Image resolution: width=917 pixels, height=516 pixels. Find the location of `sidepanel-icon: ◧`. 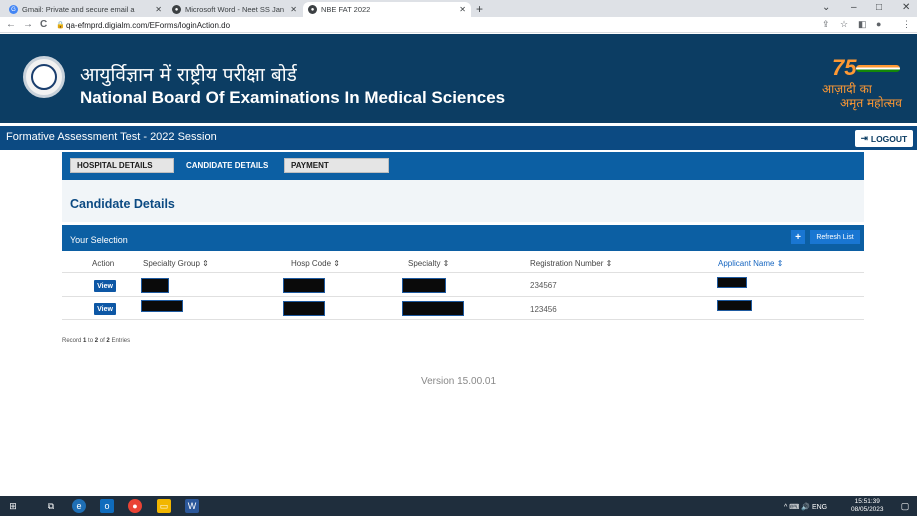

sidepanel-icon: ◧ is located at coordinates (862, 24).